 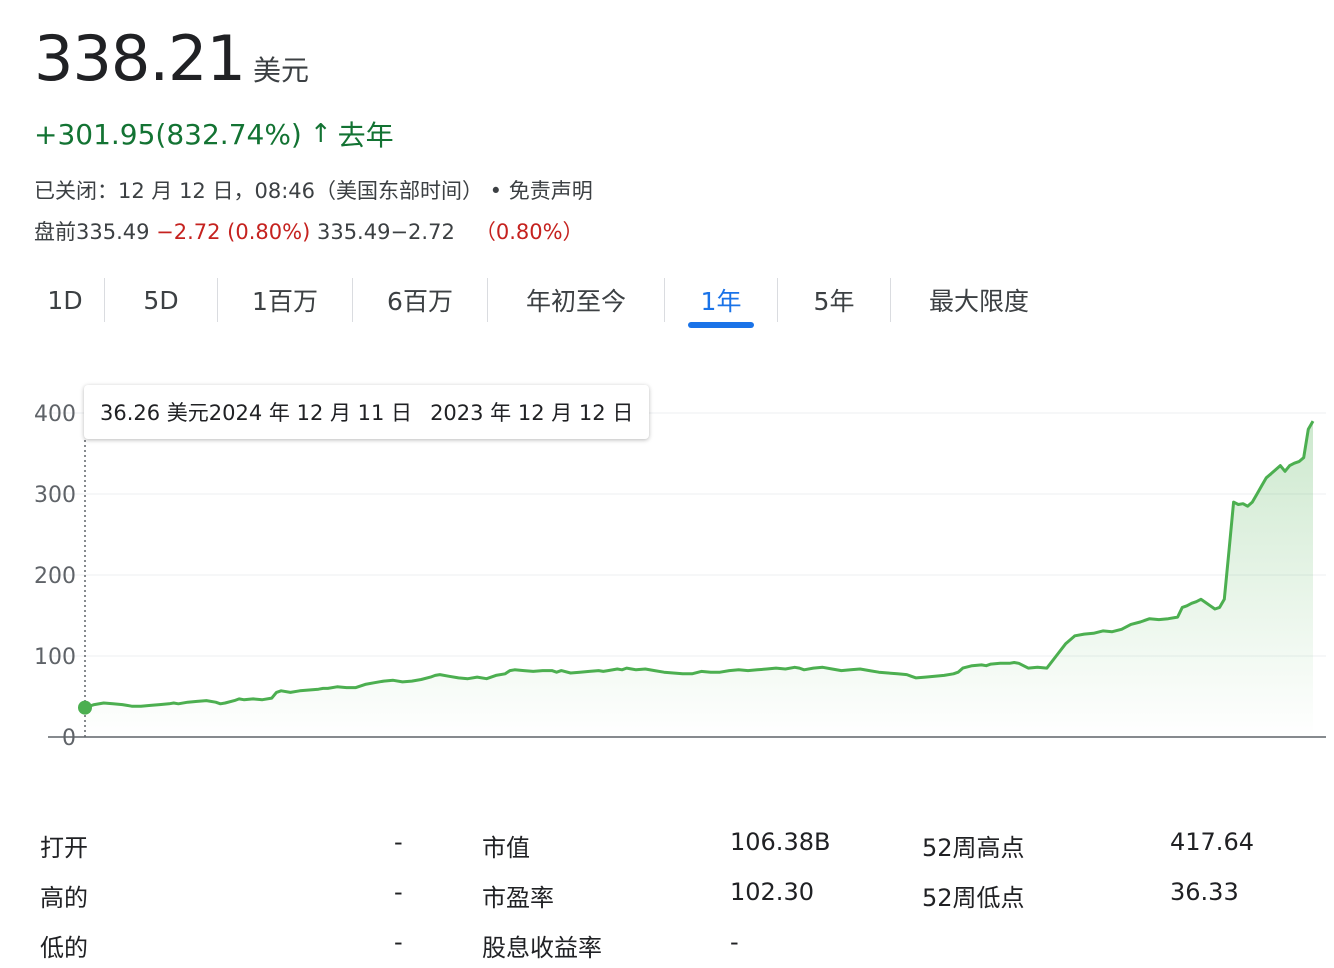 I want to click on tab-1m: 1百万, so click(x=285, y=300).